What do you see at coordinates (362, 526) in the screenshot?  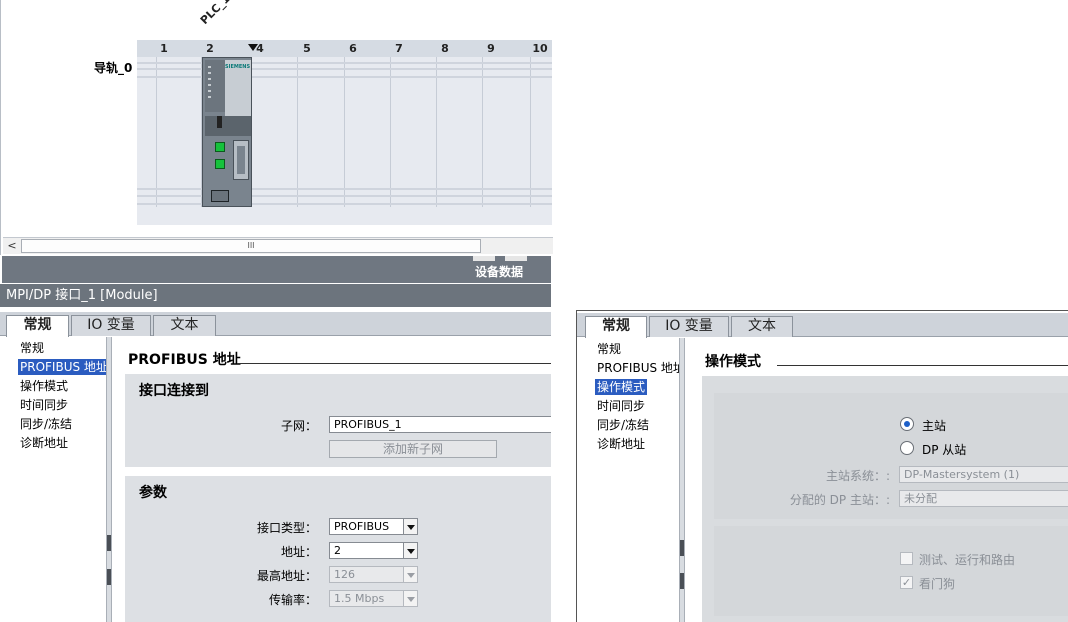 I see `interface-type-value: PROFIBUS` at bounding box center [362, 526].